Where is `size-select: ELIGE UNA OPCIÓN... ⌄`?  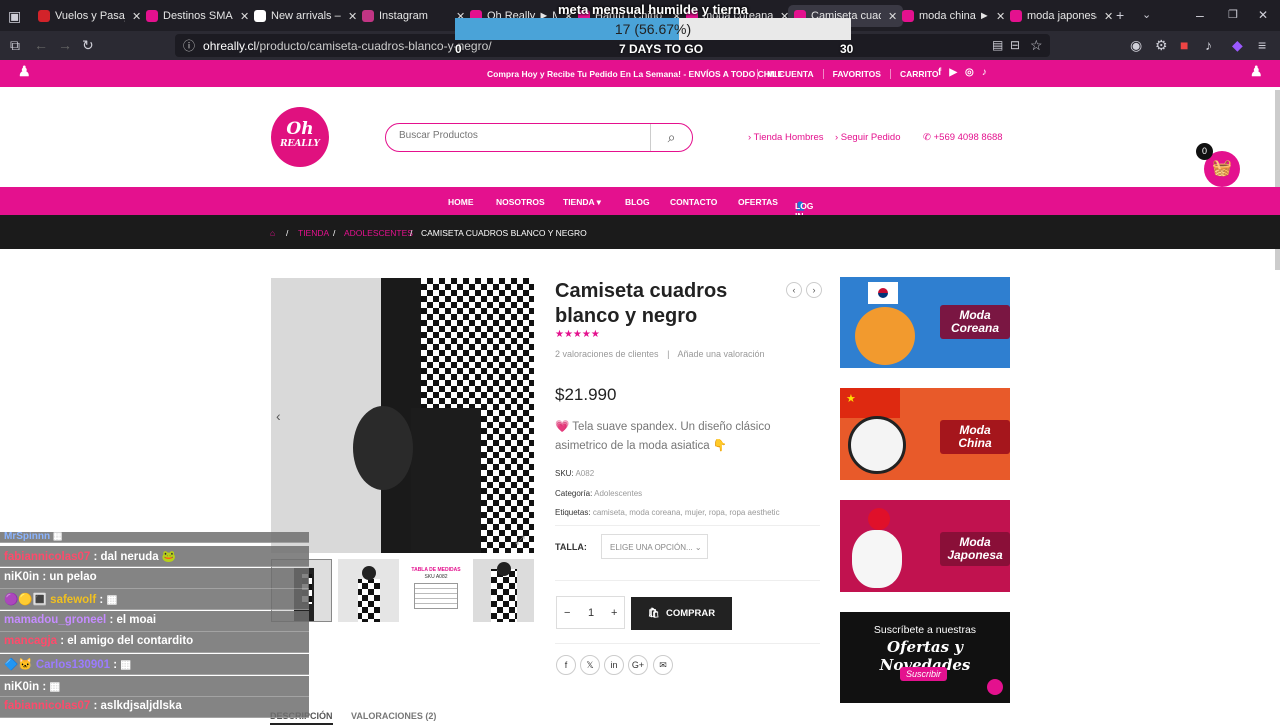
size-select: ELIGE UNA OPCIÓN... ⌄ is located at coordinates (654, 546).